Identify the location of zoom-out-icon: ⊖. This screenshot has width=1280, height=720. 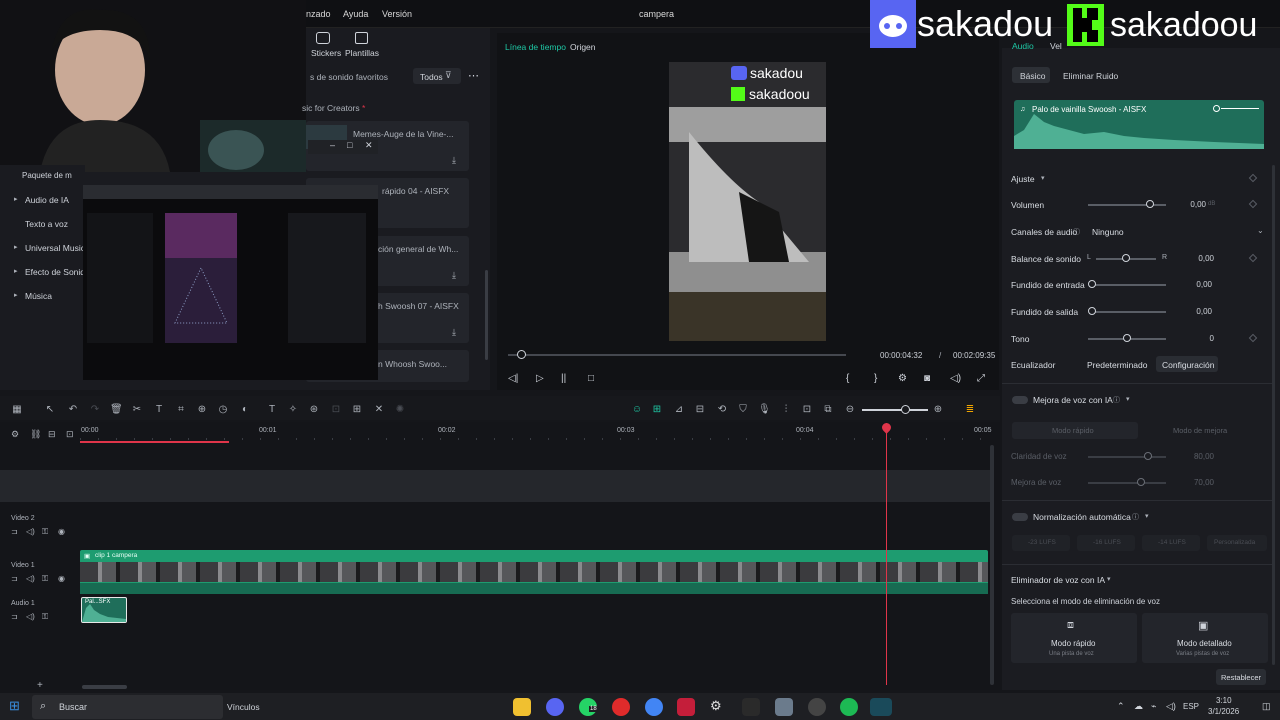
(850, 410).